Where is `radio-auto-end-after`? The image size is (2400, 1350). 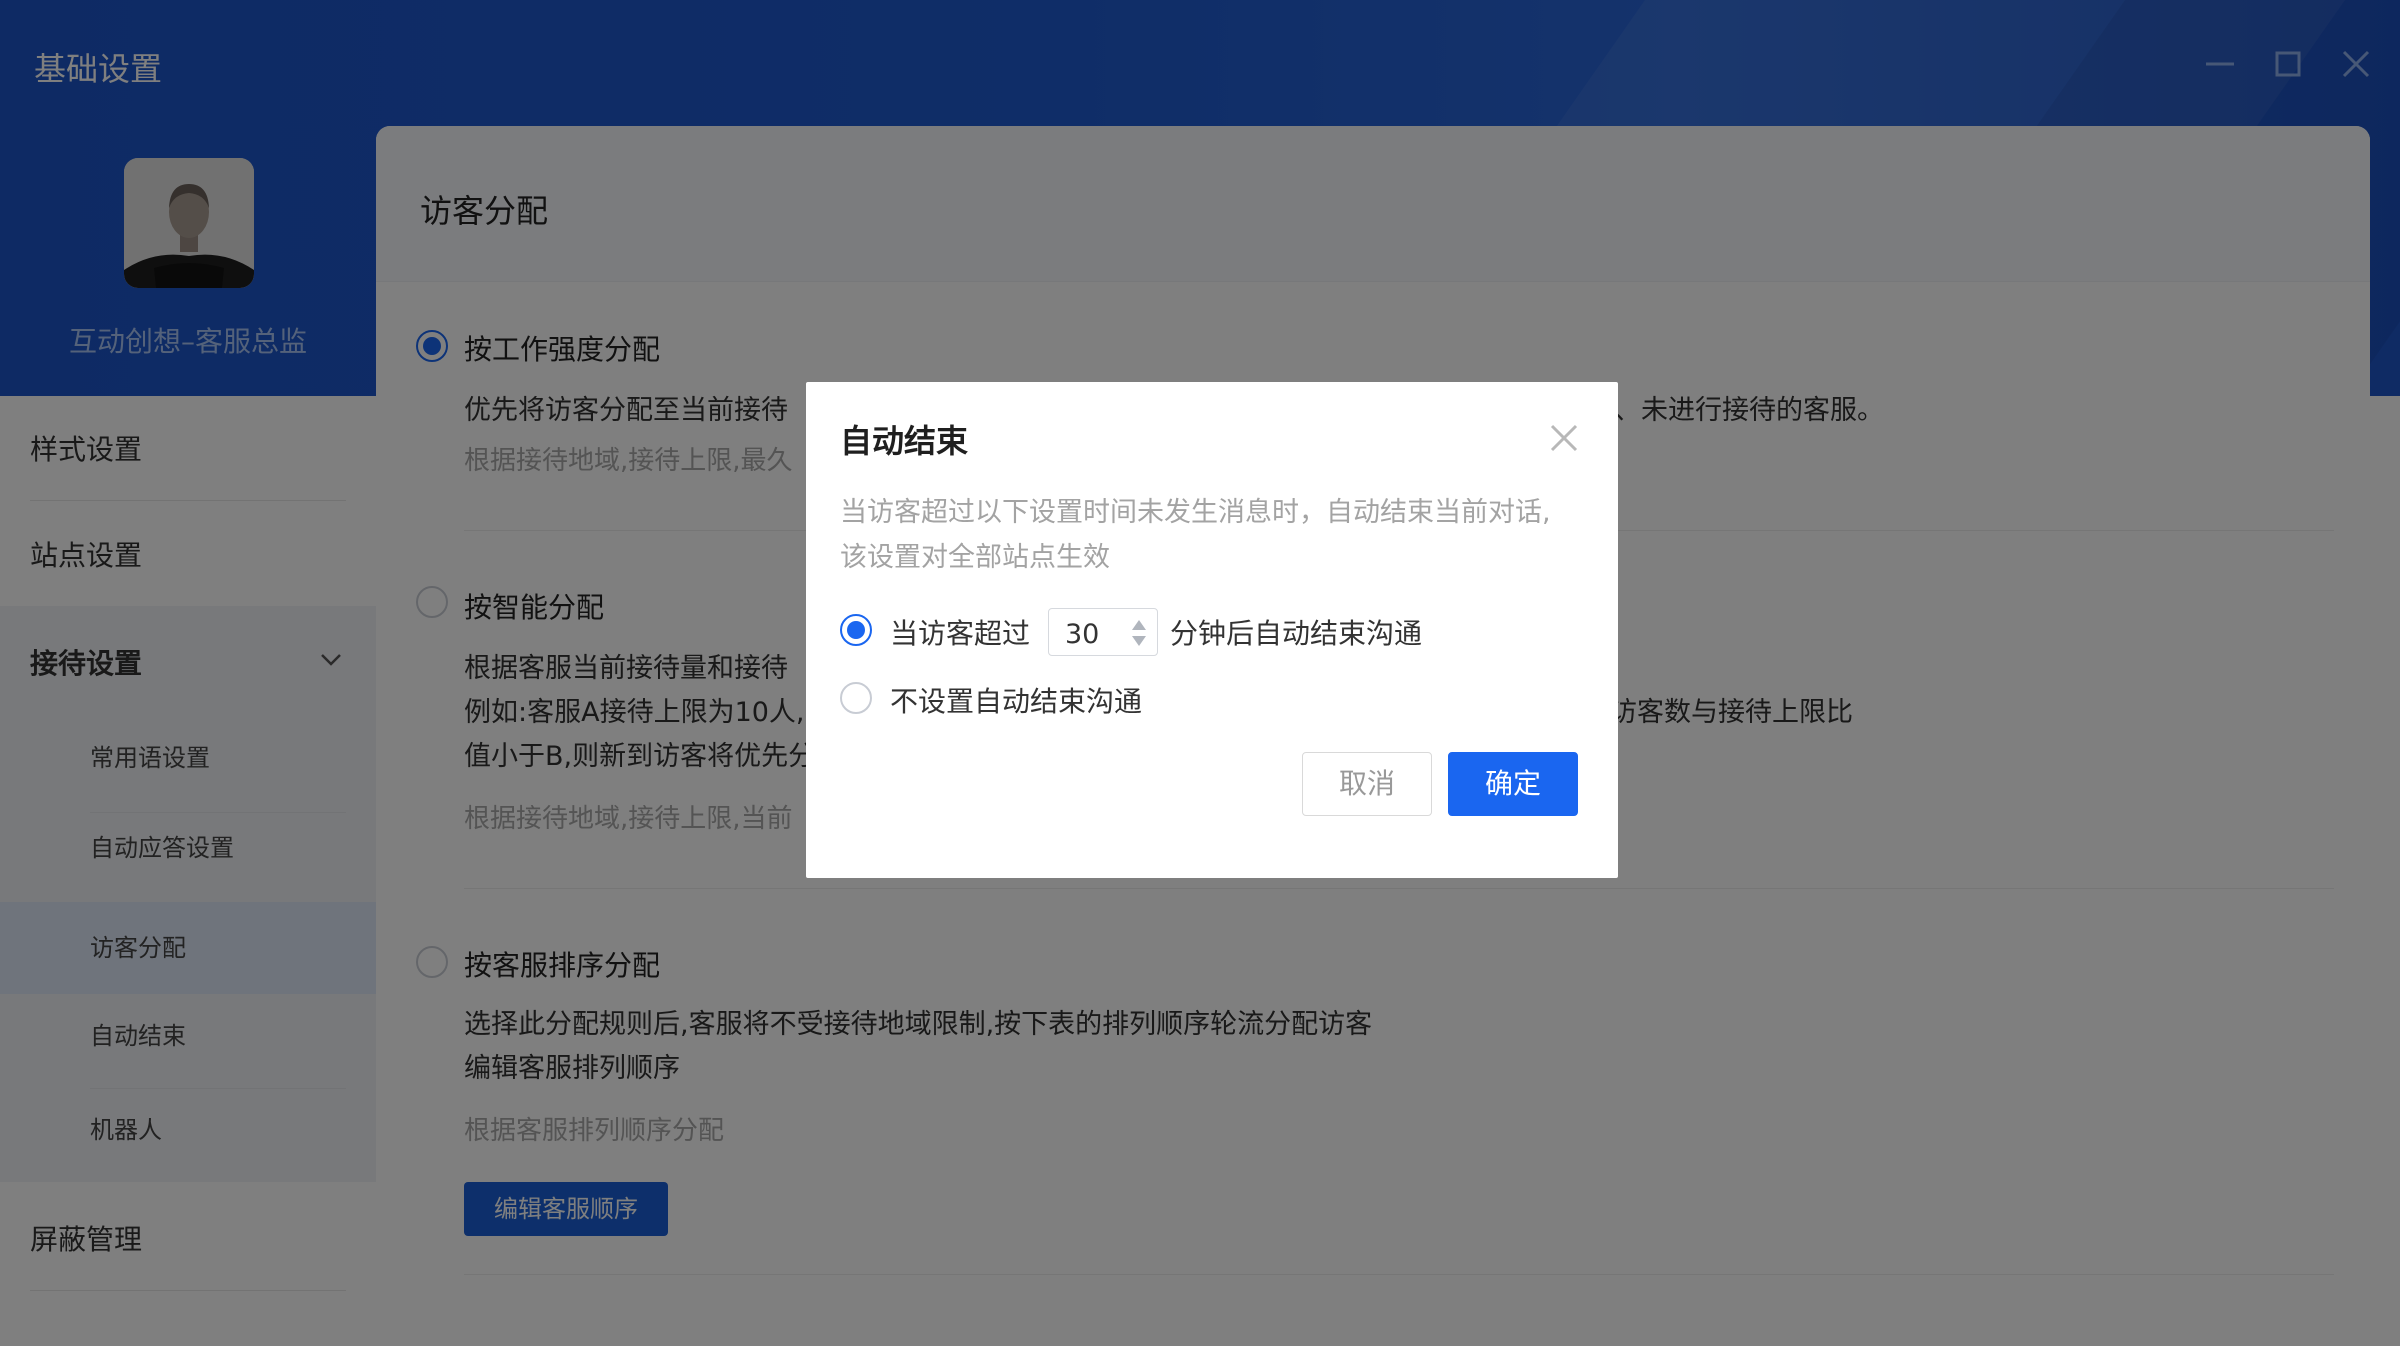 radio-auto-end-after is located at coordinates (856, 630).